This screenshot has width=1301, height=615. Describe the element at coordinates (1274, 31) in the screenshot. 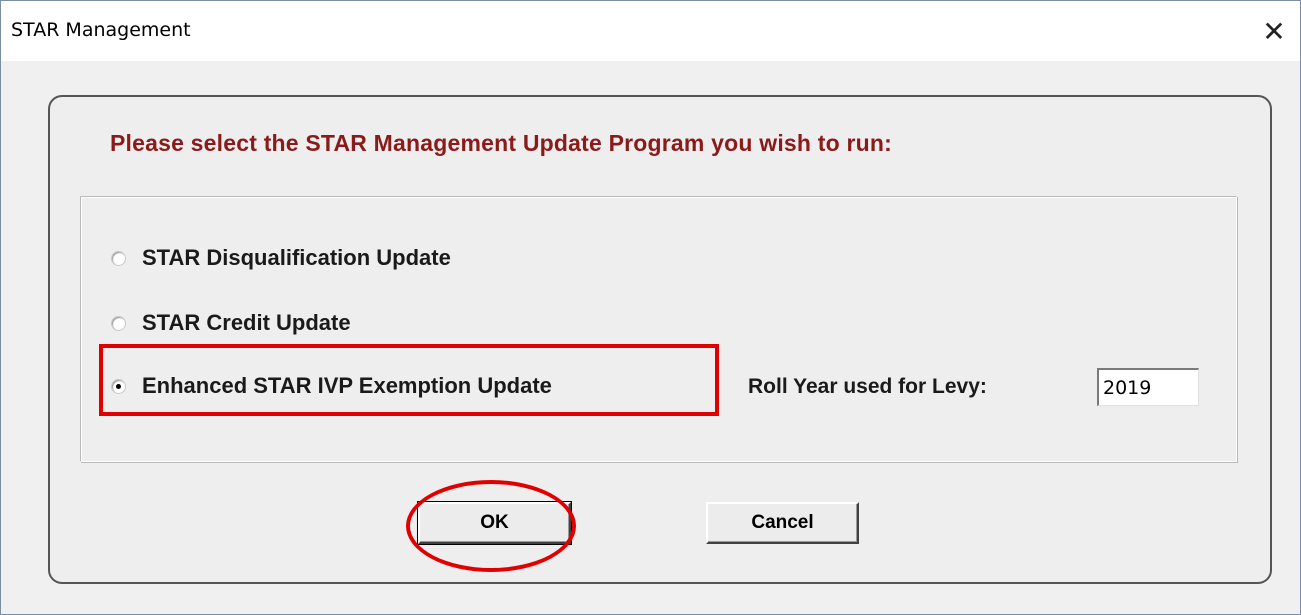

I see `close-icon: ✕` at that location.